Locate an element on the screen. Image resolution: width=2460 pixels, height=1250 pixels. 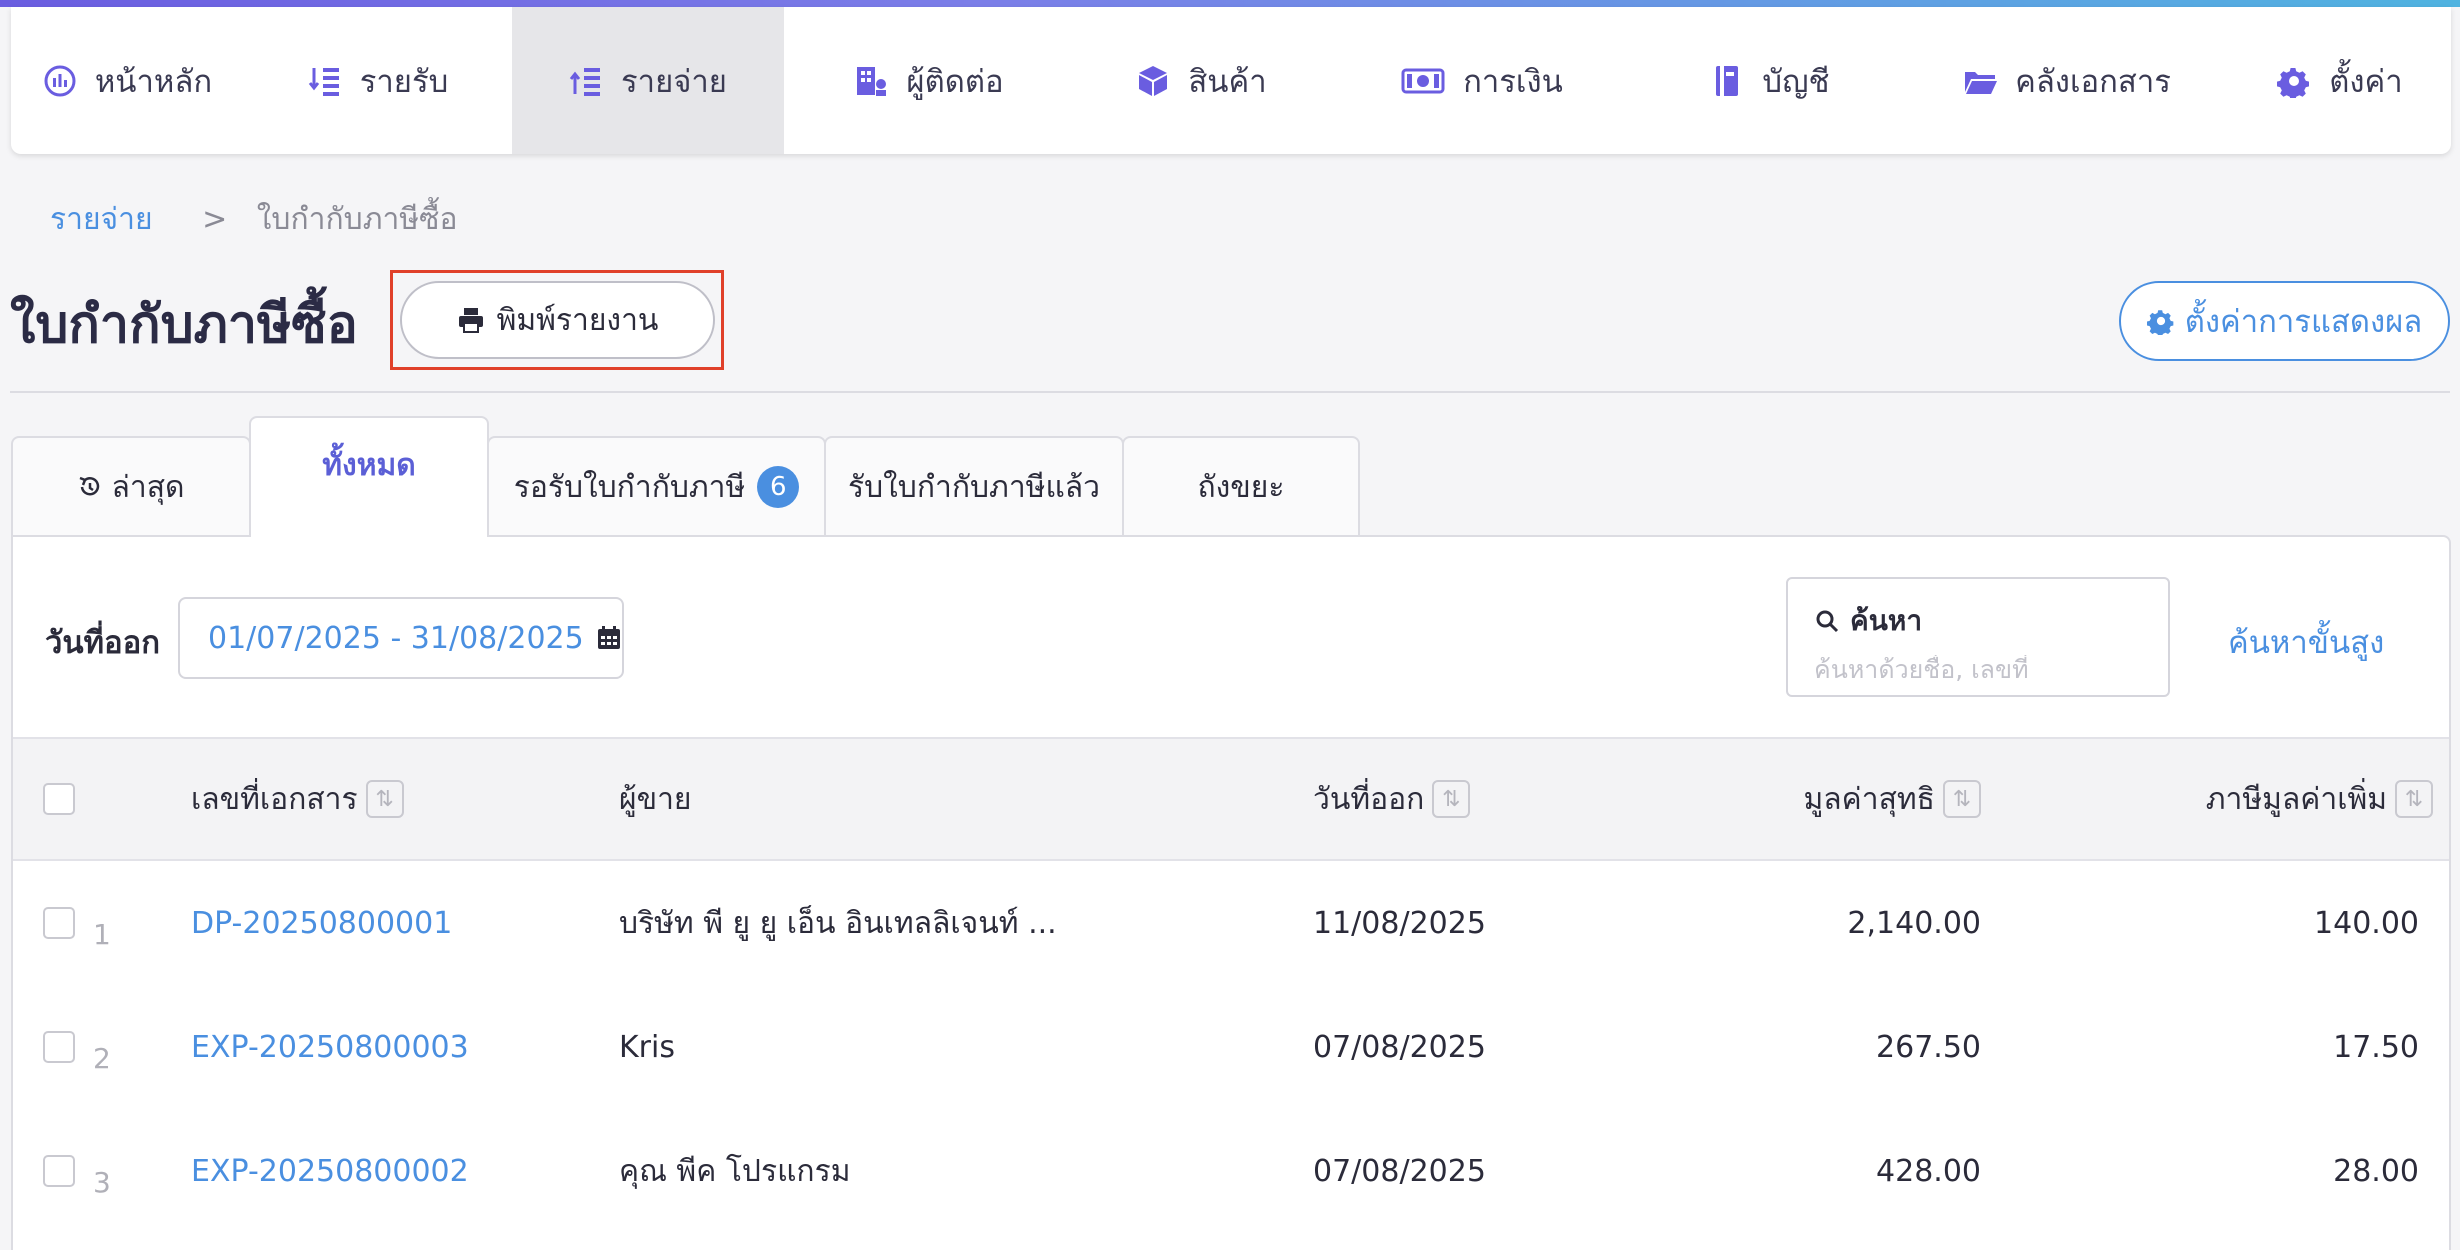
column-header-doc-no: เลขที่เอกสาร ⇅ is located at coordinates (297, 799).